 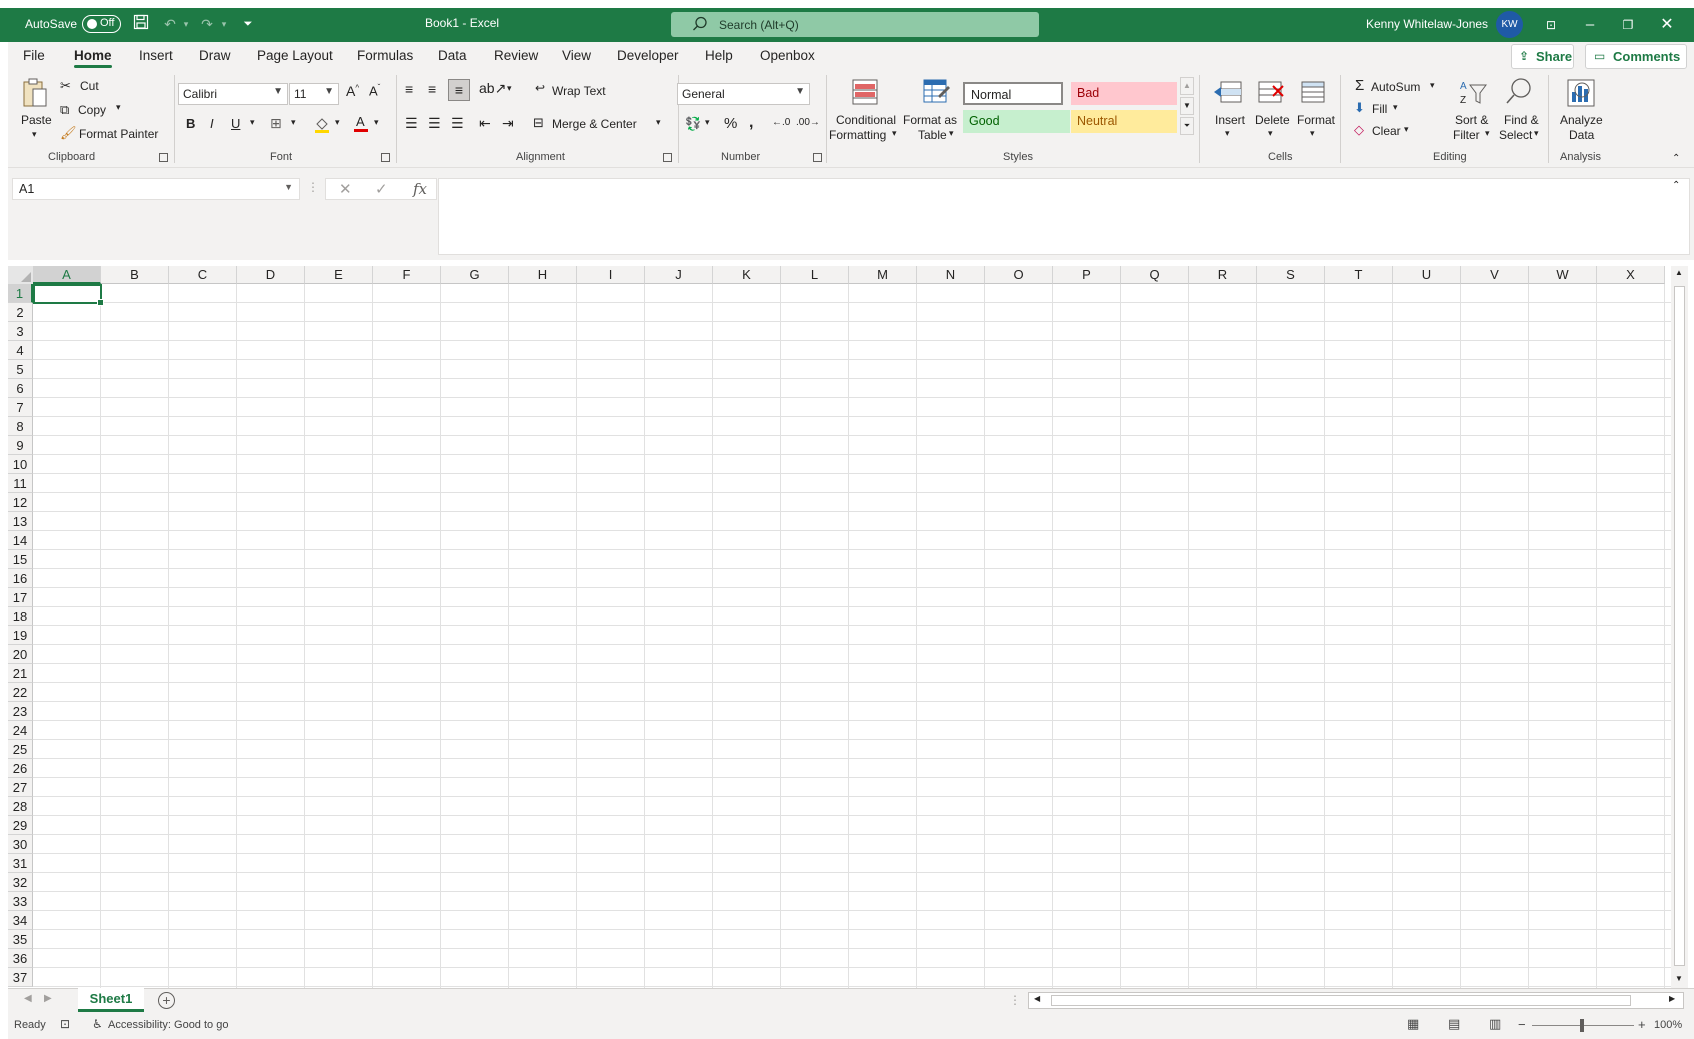 What do you see at coordinates (1019, 275) in the screenshot?
I see `column-header: O` at bounding box center [1019, 275].